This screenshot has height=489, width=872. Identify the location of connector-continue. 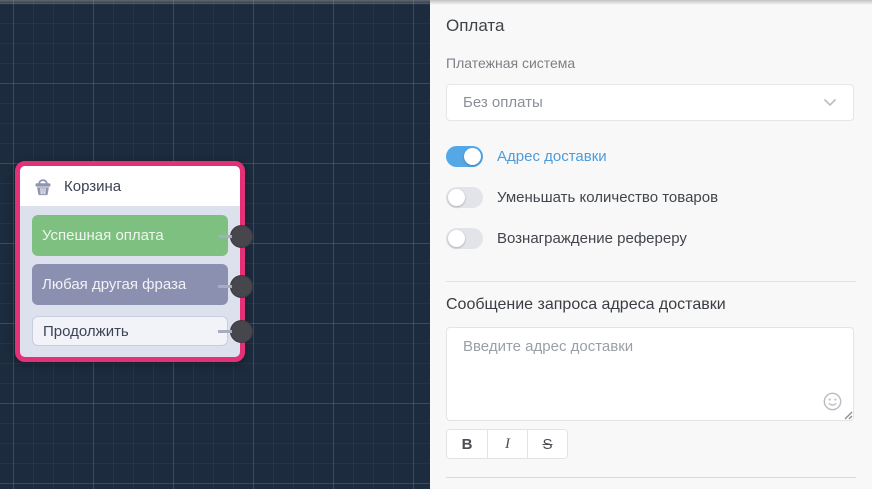
(235, 331).